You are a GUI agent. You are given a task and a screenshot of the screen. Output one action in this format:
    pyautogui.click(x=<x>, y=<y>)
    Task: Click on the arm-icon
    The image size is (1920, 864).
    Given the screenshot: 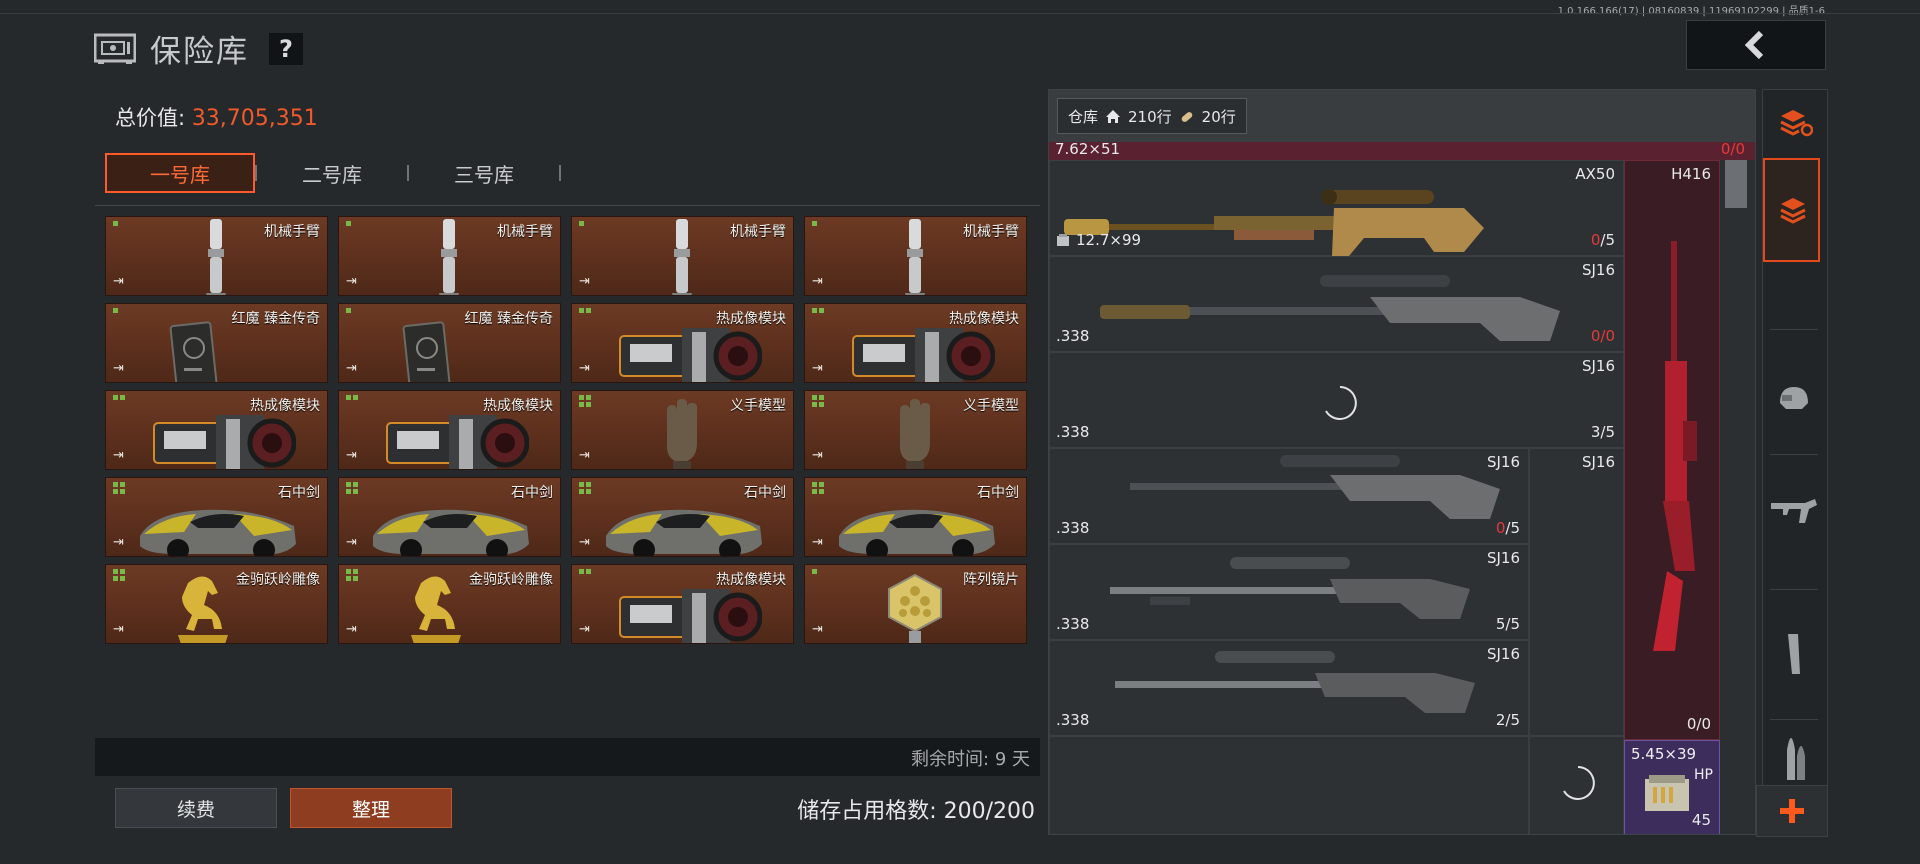 What is the action you would take?
    pyautogui.click(x=216, y=257)
    